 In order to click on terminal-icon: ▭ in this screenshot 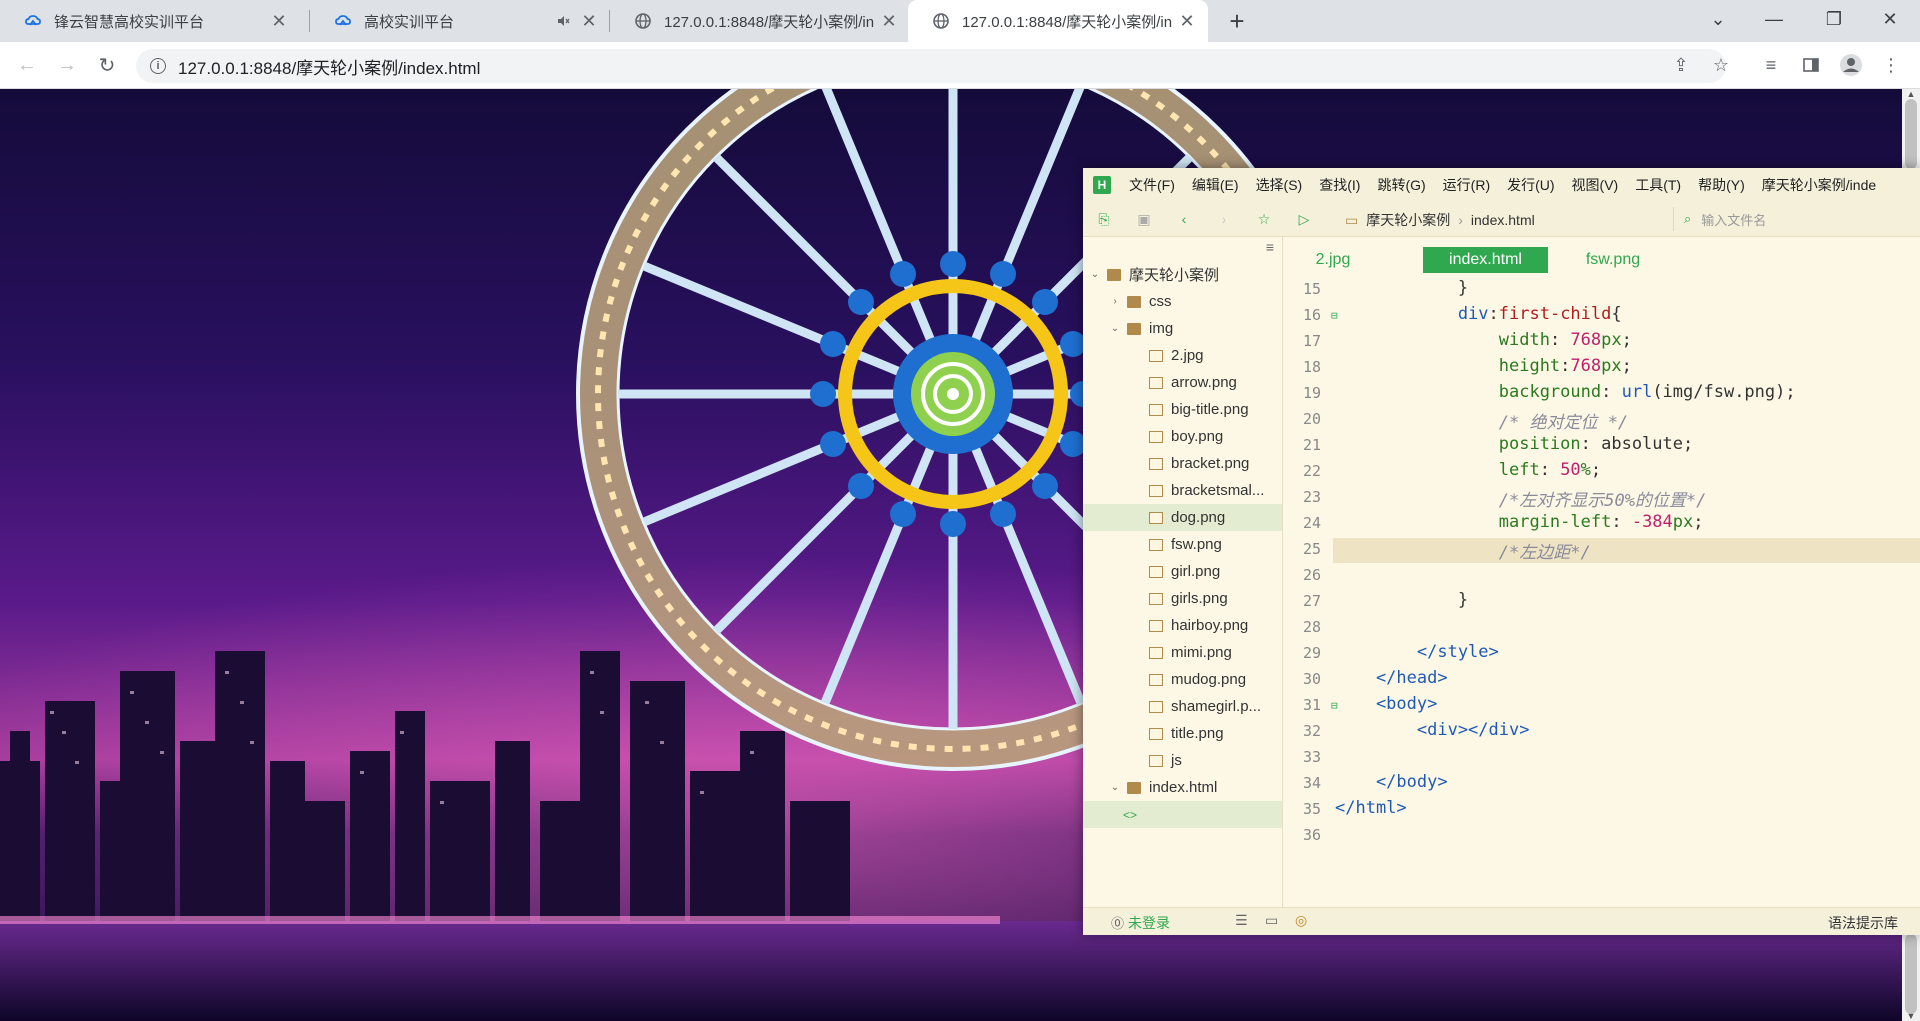, I will do `click(1271, 920)`.